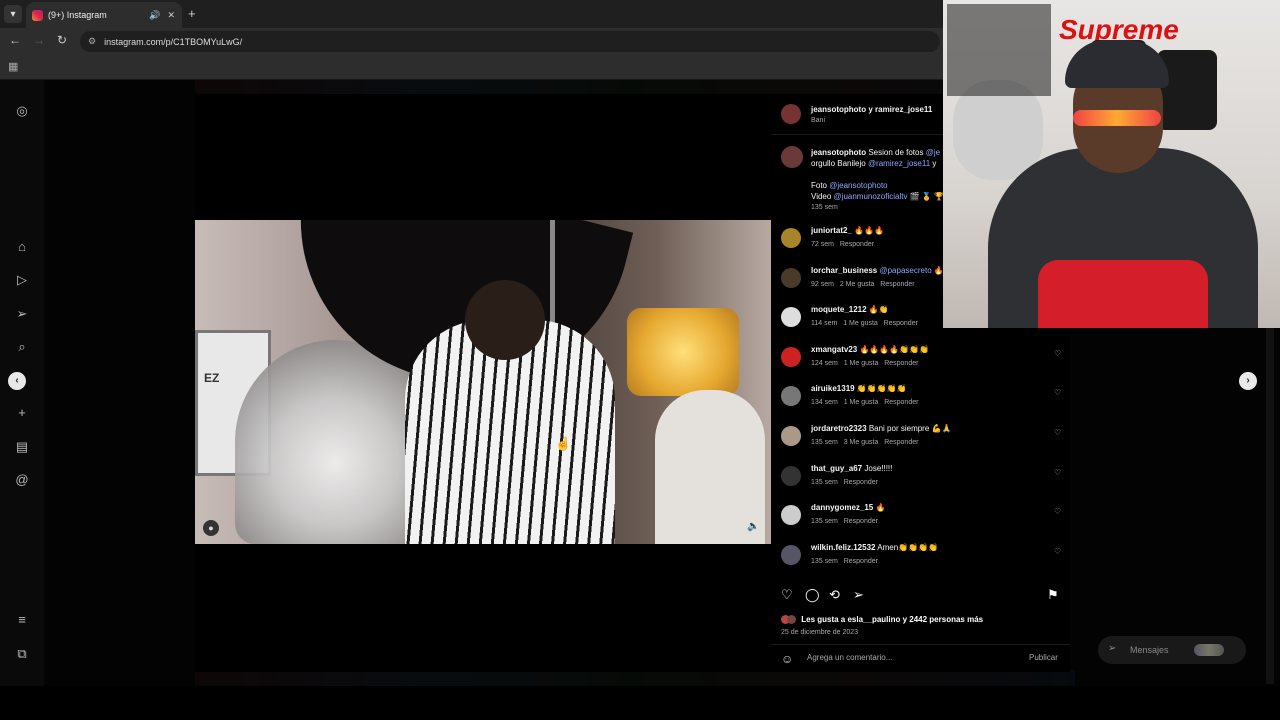  What do you see at coordinates (907, 657) in the screenshot?
I see `comment-input` at bounding box center [907, 657].